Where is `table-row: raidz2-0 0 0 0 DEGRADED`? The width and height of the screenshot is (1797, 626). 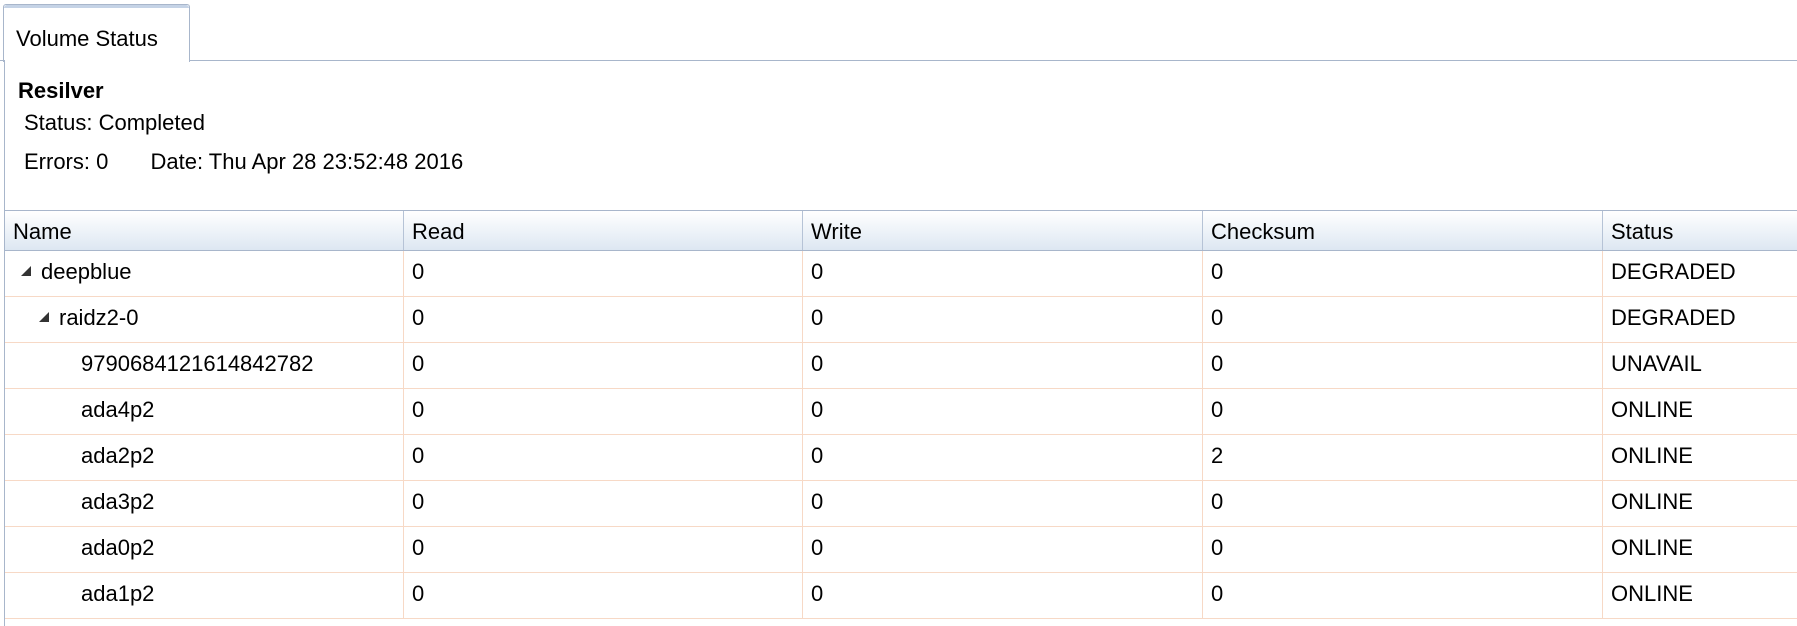
table-row: raidz2-0 0 0 0 DEGRADED is located at coordinates (901, 320).